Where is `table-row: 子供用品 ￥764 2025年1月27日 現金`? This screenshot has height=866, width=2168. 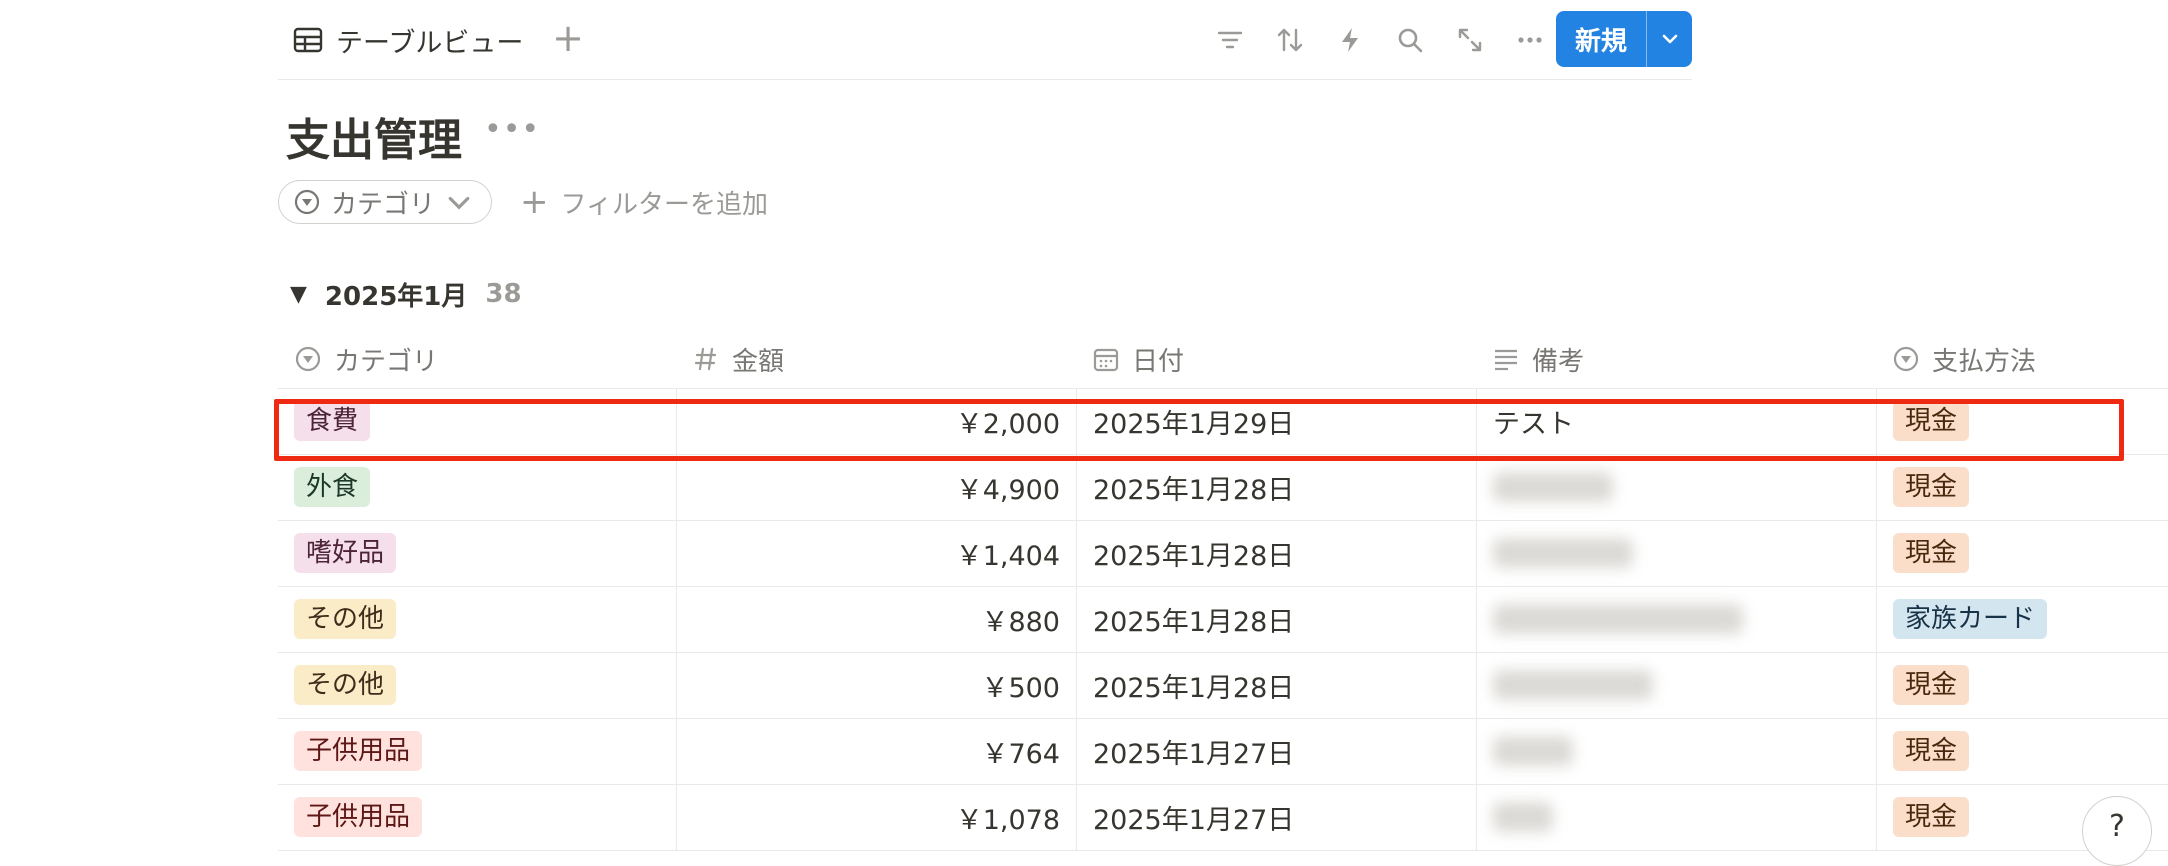 table-row: 子供用品 ￥764 2025年1月27日 現金 is located at coordinates (1223, 751).